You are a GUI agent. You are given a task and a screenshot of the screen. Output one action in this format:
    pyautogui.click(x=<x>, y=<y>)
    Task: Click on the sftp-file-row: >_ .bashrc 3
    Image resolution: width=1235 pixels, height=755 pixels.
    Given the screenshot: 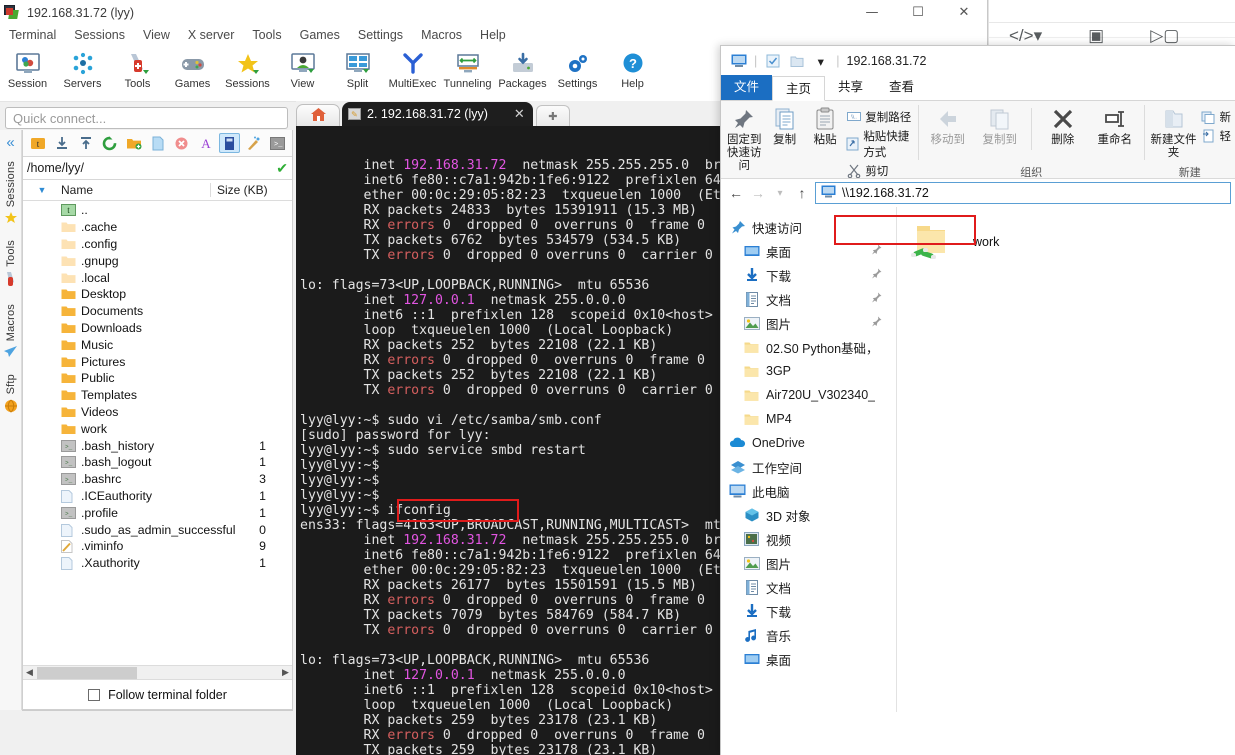 What is the action you would take?
    pyautogui.click(x=157, y=479)
    